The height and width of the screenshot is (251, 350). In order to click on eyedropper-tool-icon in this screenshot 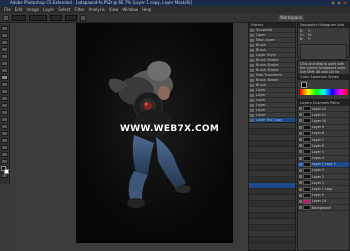, I will do `click(4, 161)`.